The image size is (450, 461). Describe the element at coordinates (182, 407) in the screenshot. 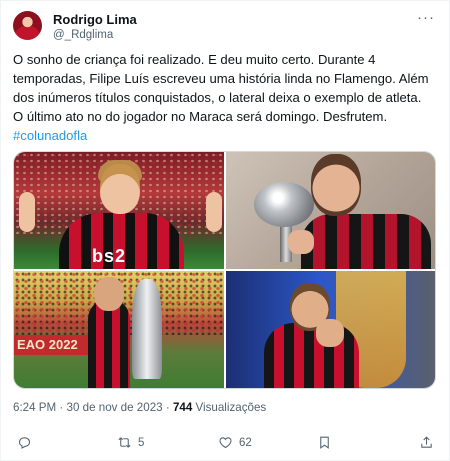

I see `views-count: 744` at that location.